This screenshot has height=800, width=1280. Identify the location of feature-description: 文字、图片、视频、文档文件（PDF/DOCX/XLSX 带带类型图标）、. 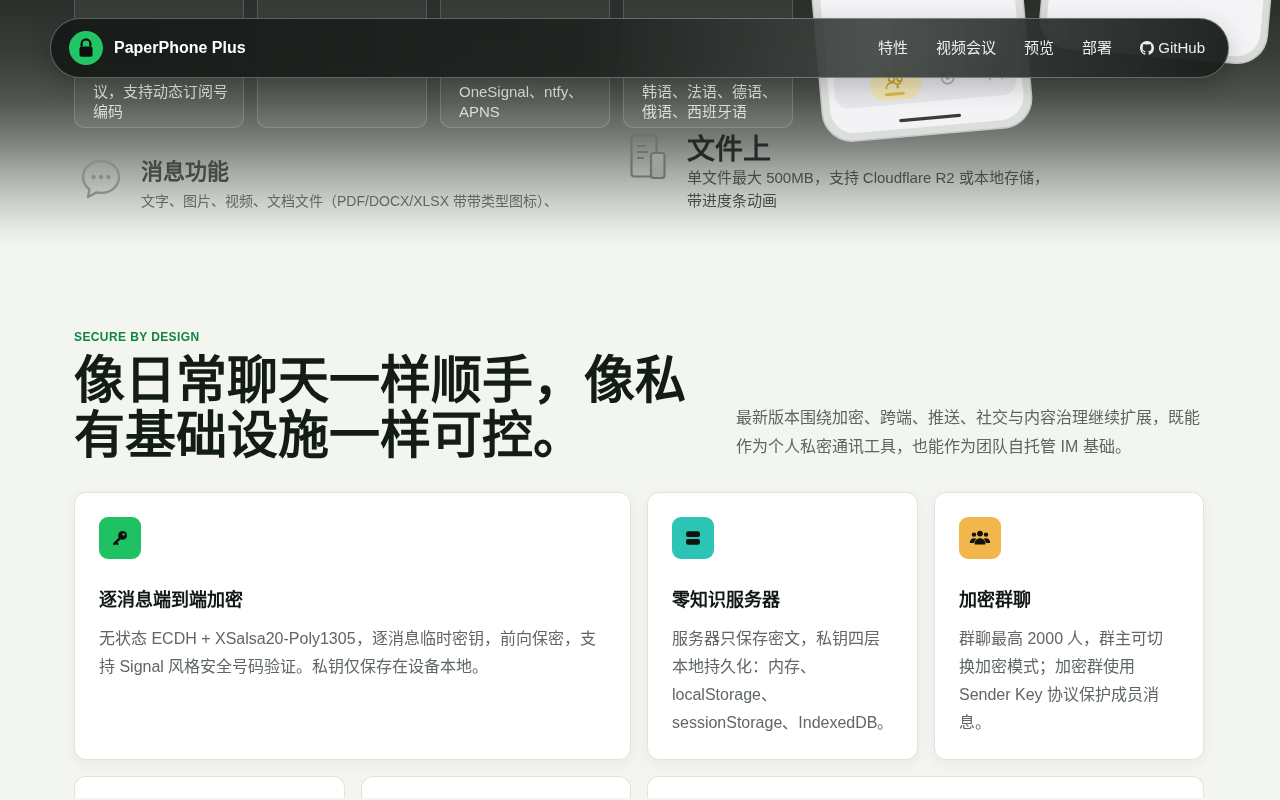
(349, 201).